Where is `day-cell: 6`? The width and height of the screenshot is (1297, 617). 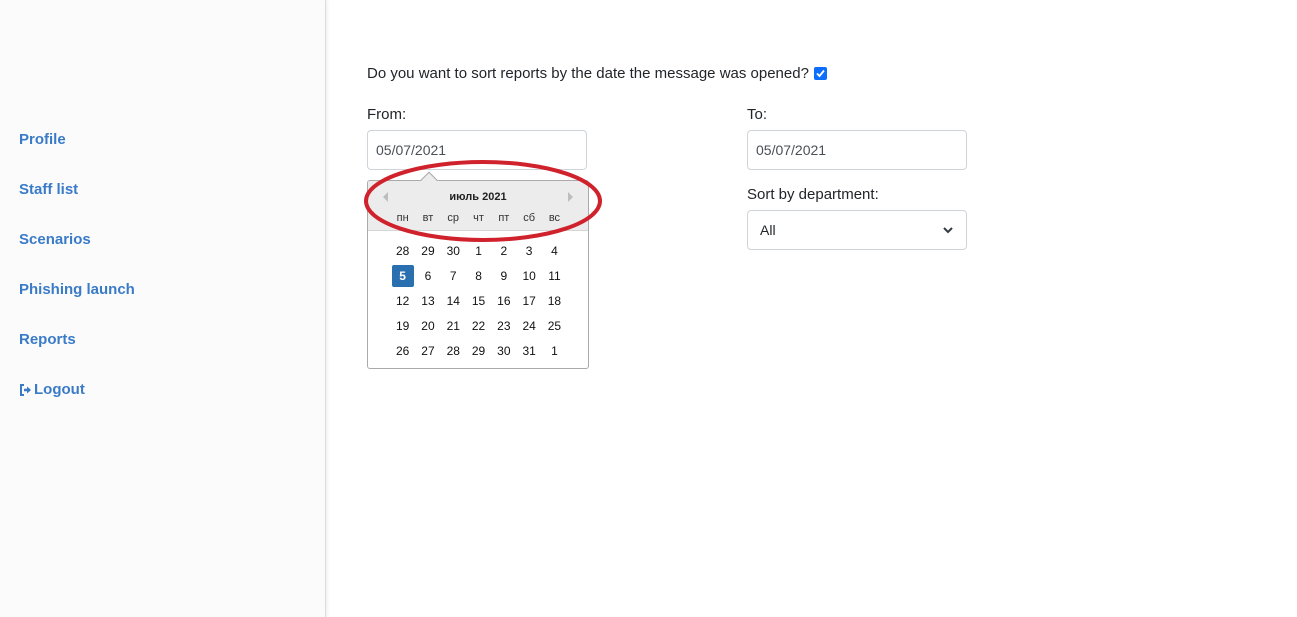
day-cell: 6 is located at coordinates (427, 275).